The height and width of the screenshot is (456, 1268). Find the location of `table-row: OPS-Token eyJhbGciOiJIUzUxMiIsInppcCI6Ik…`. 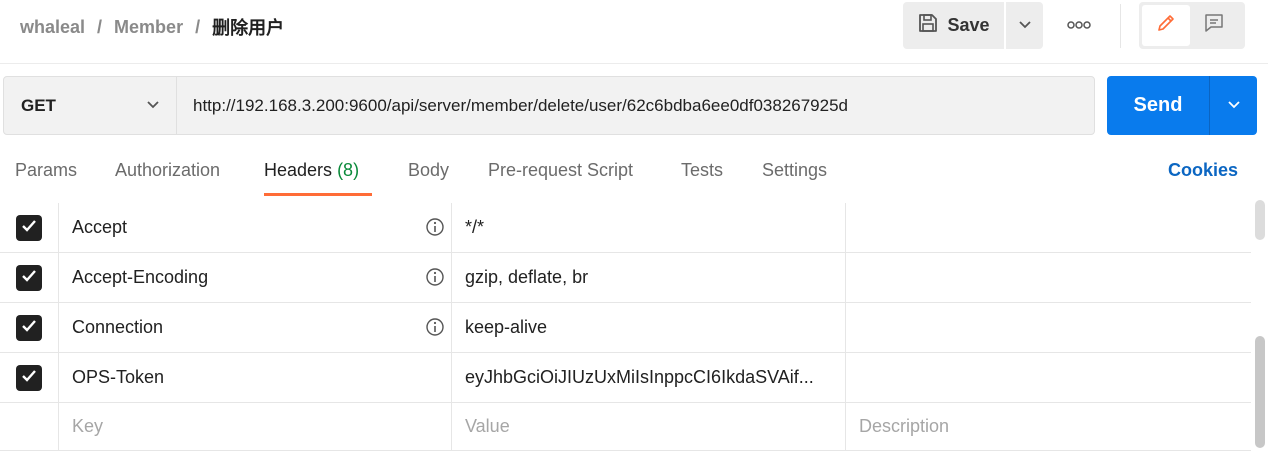

table-row: OPS-Token eyJhbGciOiJIUzUxMiIsInppcCI6Ik… is located at coordinates (625, 378).